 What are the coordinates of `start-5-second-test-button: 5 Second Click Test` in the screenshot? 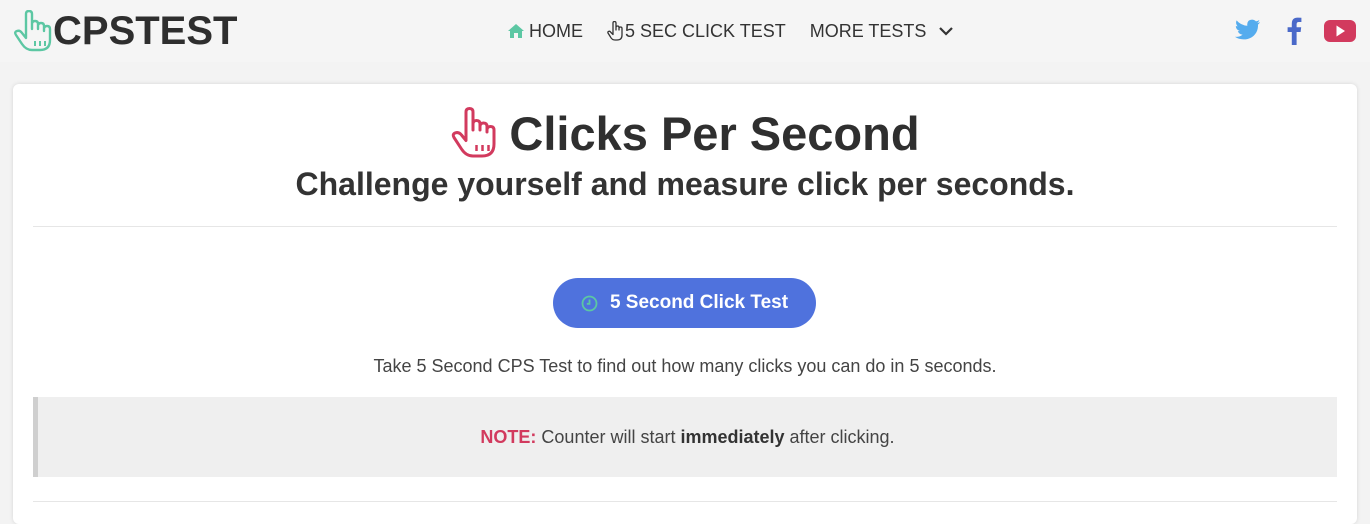 It's located at (684, 303).